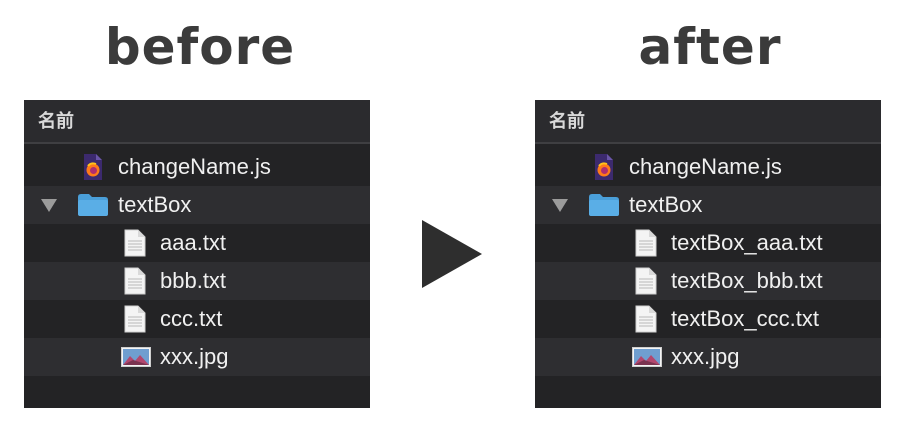  What do you see at coordinates (452, 254) in the screenshot?
I see `play-arrow-icon` at bounding box center [452, 254].